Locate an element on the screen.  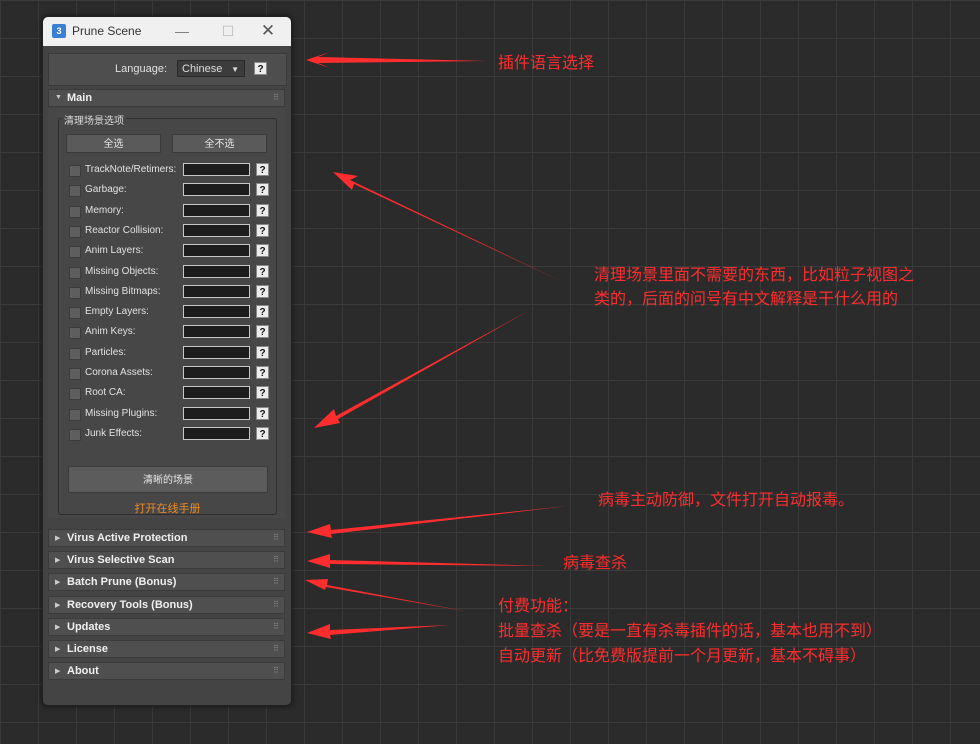
rollout-header: ▶ About ⠿ is located at coordinates (166, 671).